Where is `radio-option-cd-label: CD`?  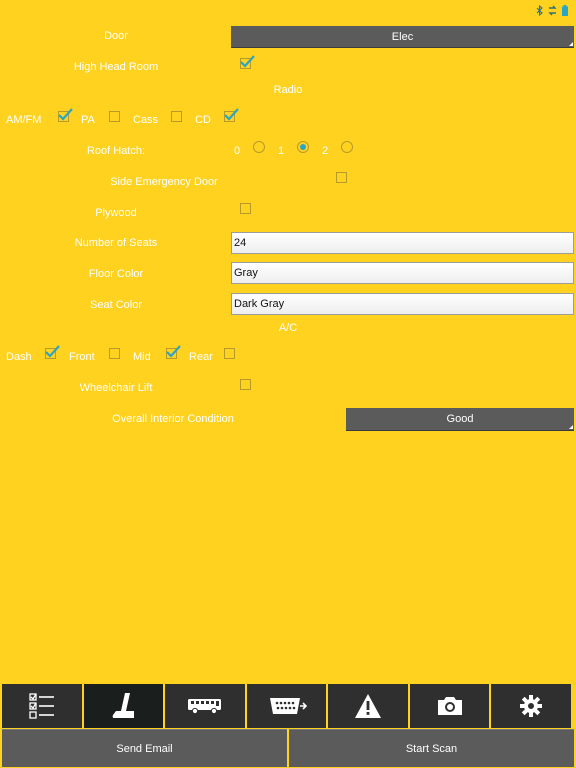 radio-option-cd-label: CD is located at coordinates (203, 120).